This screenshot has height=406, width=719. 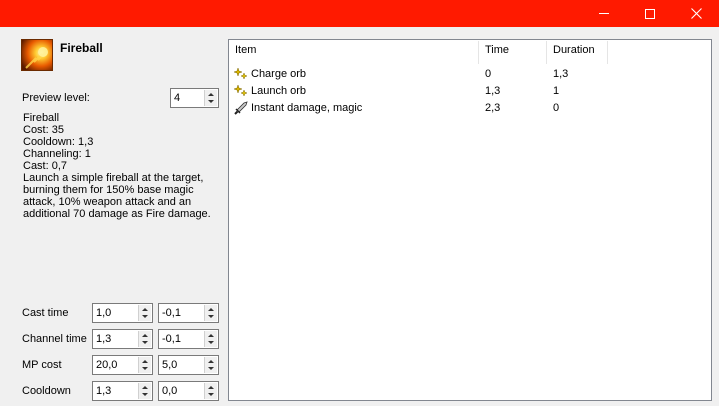 I want to click on column-header-duration: Duration, so click(x=574, y=50).